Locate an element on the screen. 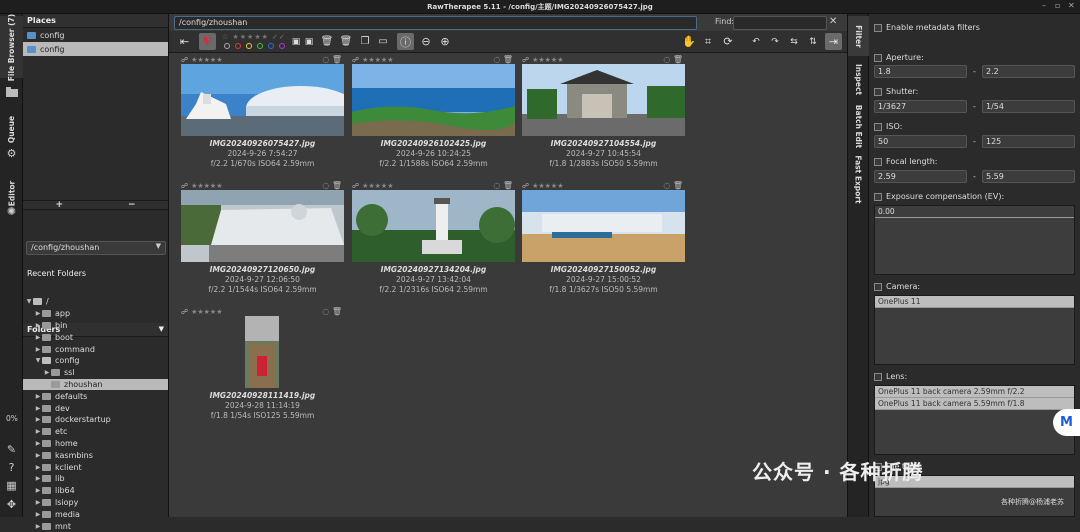 The image size is (1080, 532). tab-file-browser: File Browser (7) is located at coordinates (11, 47).